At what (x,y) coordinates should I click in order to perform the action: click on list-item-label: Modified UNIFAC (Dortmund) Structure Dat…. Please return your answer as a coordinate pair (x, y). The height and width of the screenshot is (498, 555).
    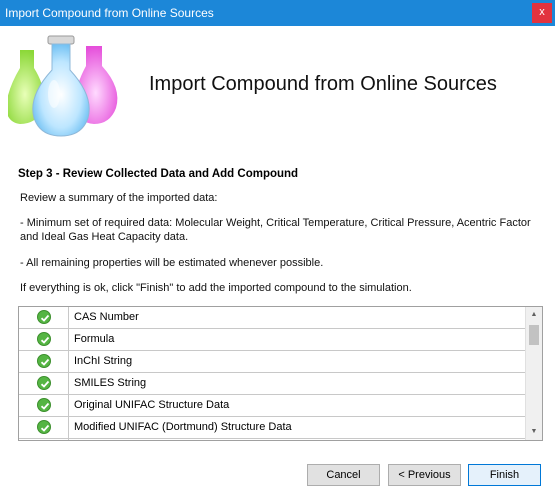
    Looking at the image, I should click on (183, 427).